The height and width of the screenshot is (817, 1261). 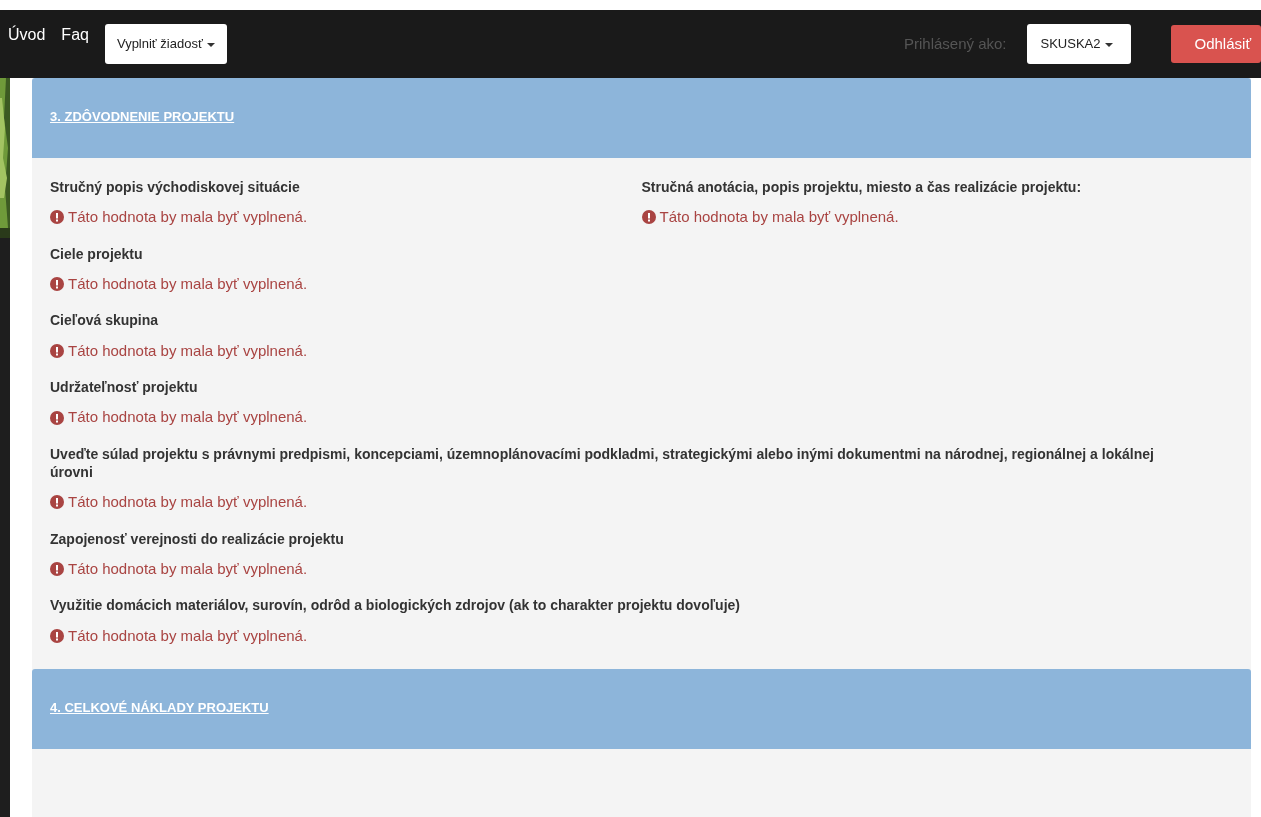 What do you see at coordinates (165, 44) in the screenshot?
I see `dropdown-button: Vyplniť žiadosť` at bounding box center [165, 44].